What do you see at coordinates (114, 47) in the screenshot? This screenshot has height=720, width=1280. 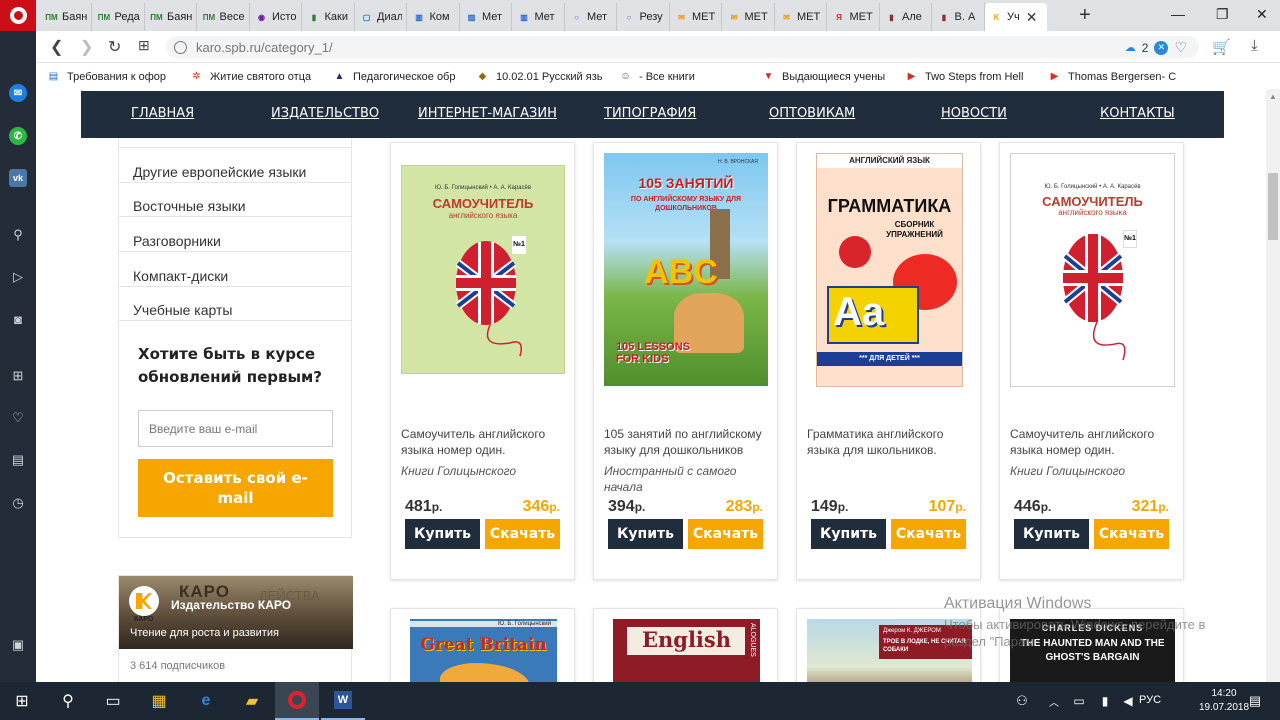 I see `reload-button: ↻` at bounding box center [114, 47].